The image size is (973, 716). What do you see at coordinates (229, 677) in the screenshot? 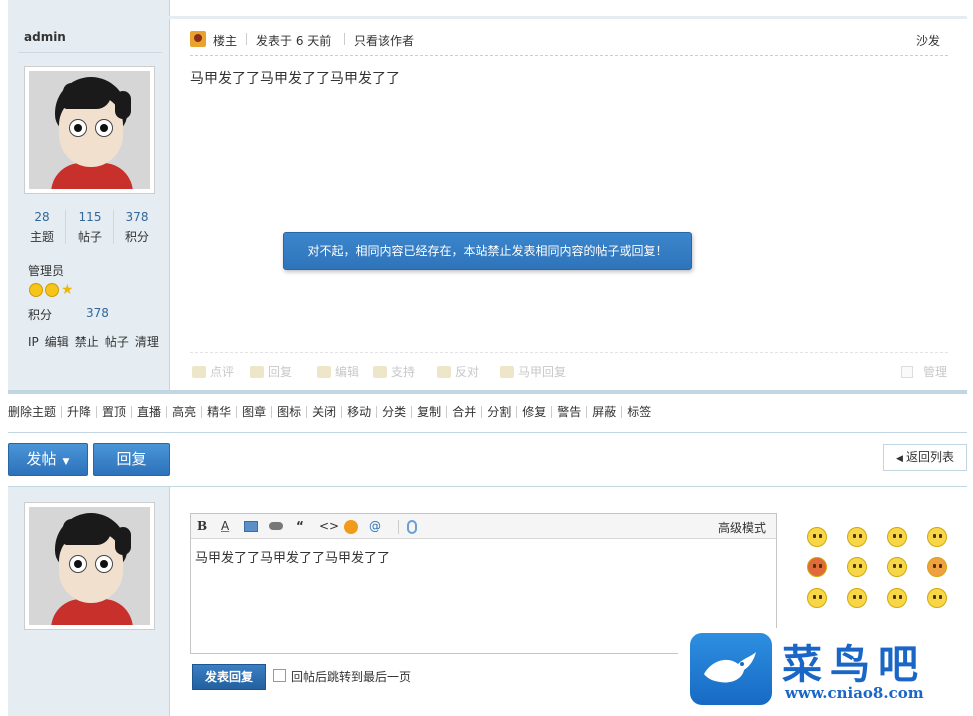
I see `submit-reply-button: 发表回复` at bounding box center [229, 677].